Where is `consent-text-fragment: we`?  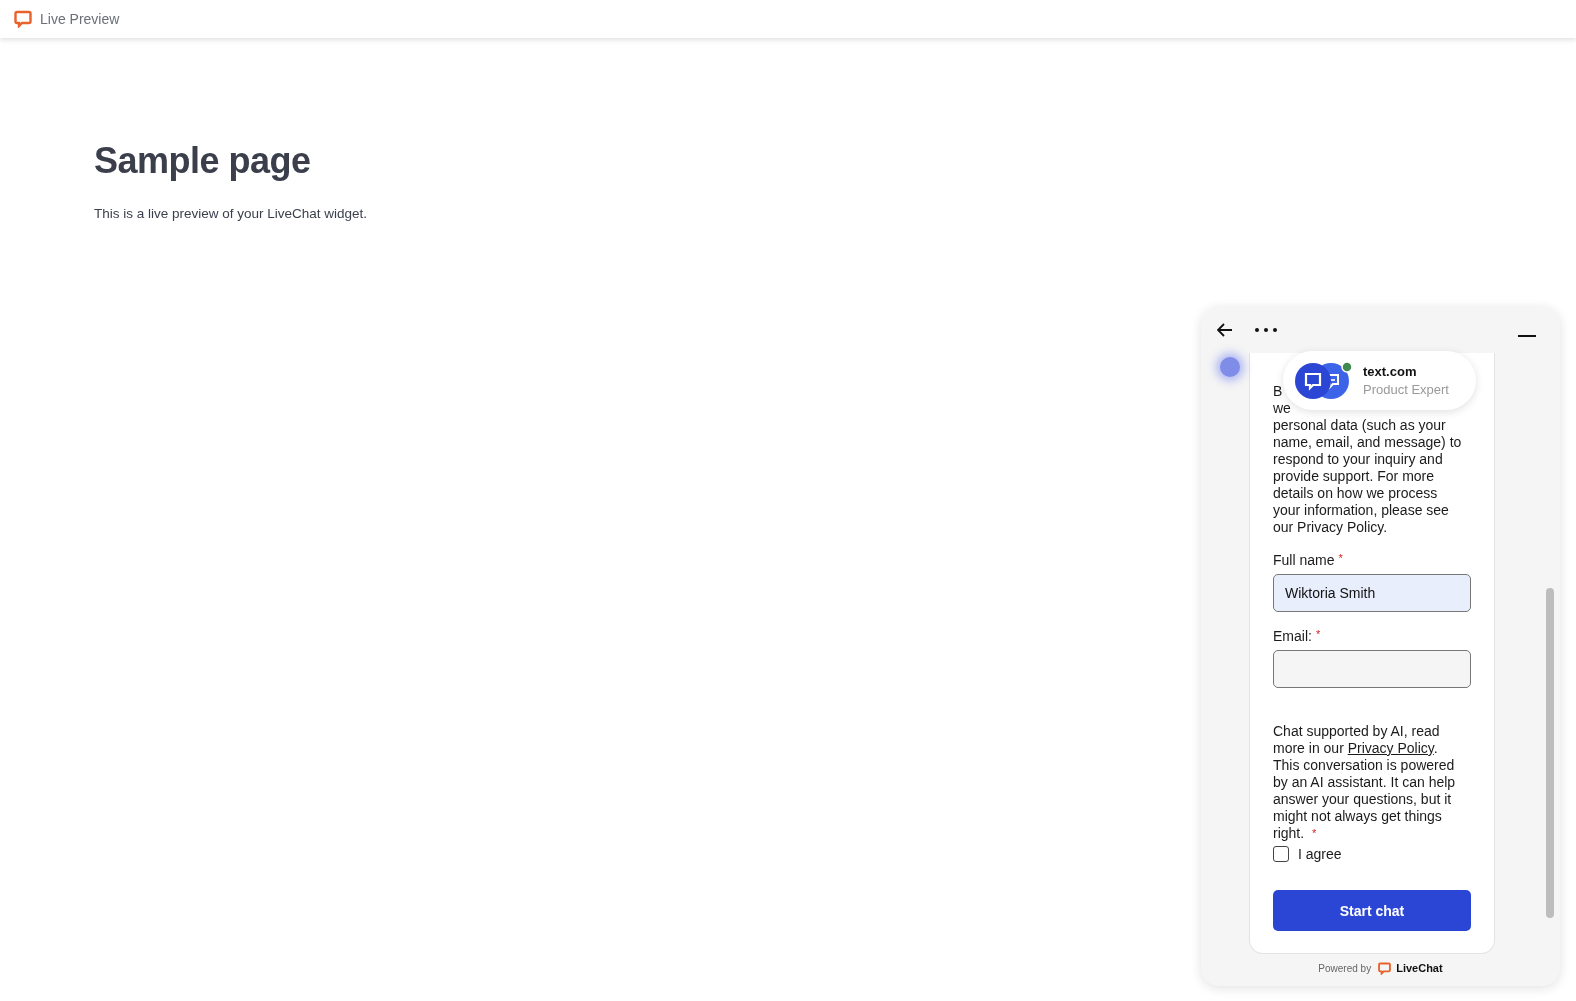 consent-text-fragment: we is located at coordinates (1282, 408).